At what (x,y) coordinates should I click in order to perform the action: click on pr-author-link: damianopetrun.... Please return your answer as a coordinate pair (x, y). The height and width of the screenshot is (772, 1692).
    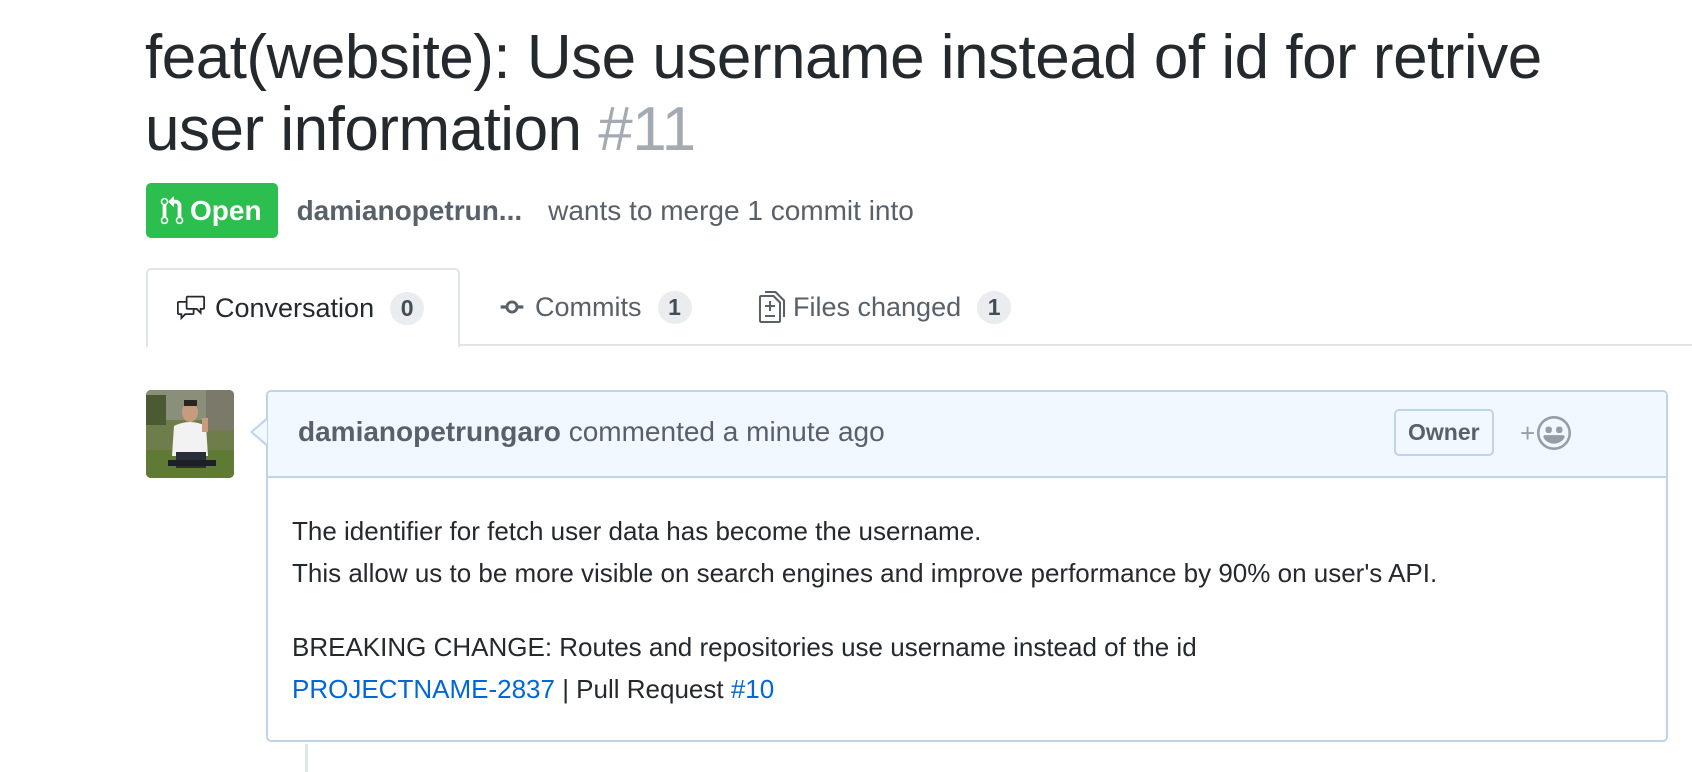
    Looking at the image, I should click on (410, 211).